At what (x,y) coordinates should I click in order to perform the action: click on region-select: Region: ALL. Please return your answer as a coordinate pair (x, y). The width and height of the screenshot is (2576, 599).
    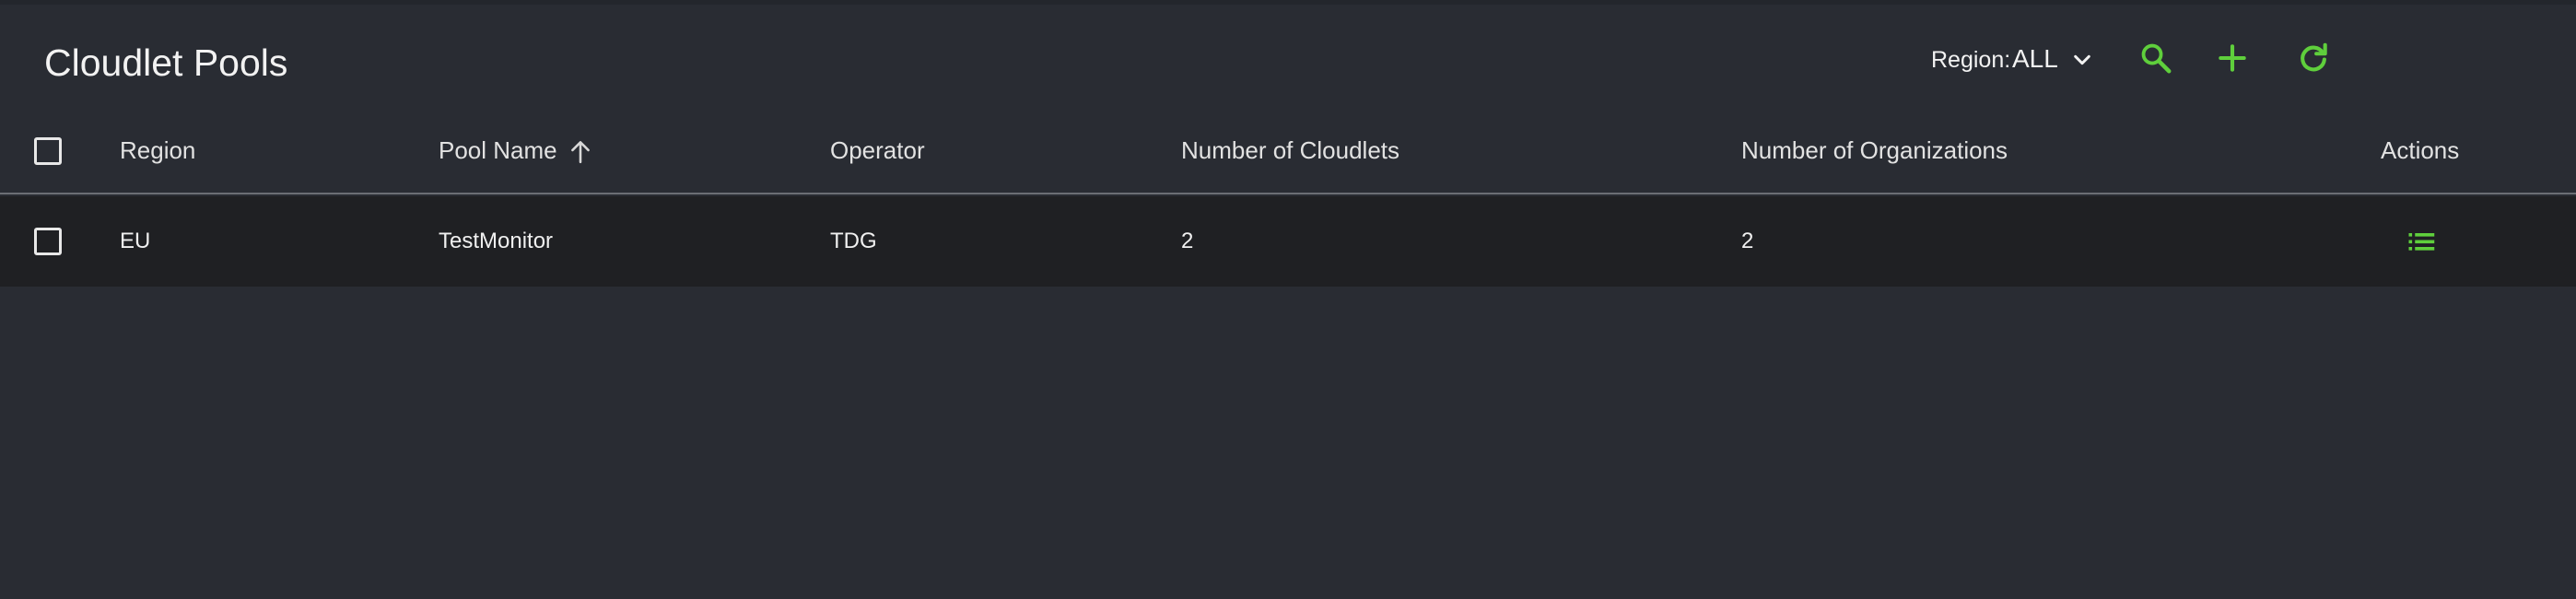
    Looking at the image, I should click on (2037, 59).